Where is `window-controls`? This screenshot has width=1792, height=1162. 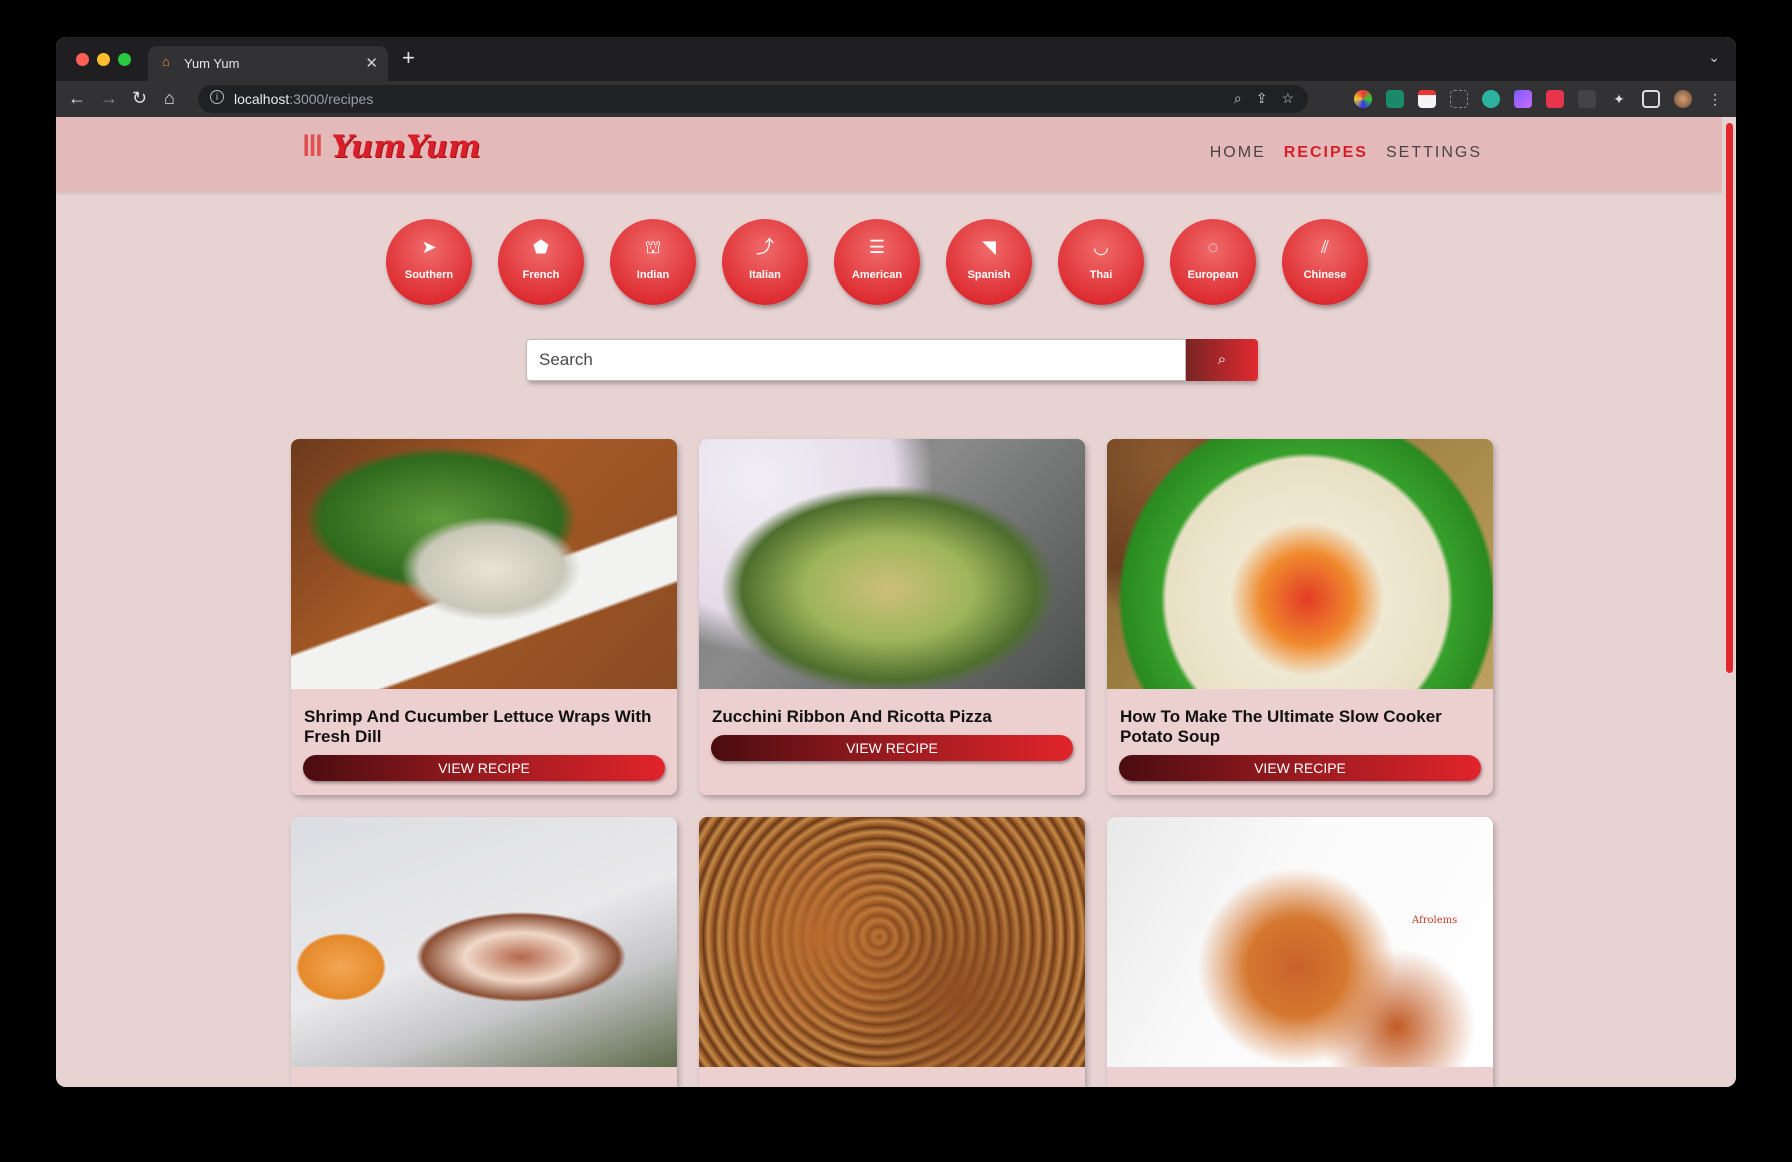
window-controls is located at coordinates (103, 59).